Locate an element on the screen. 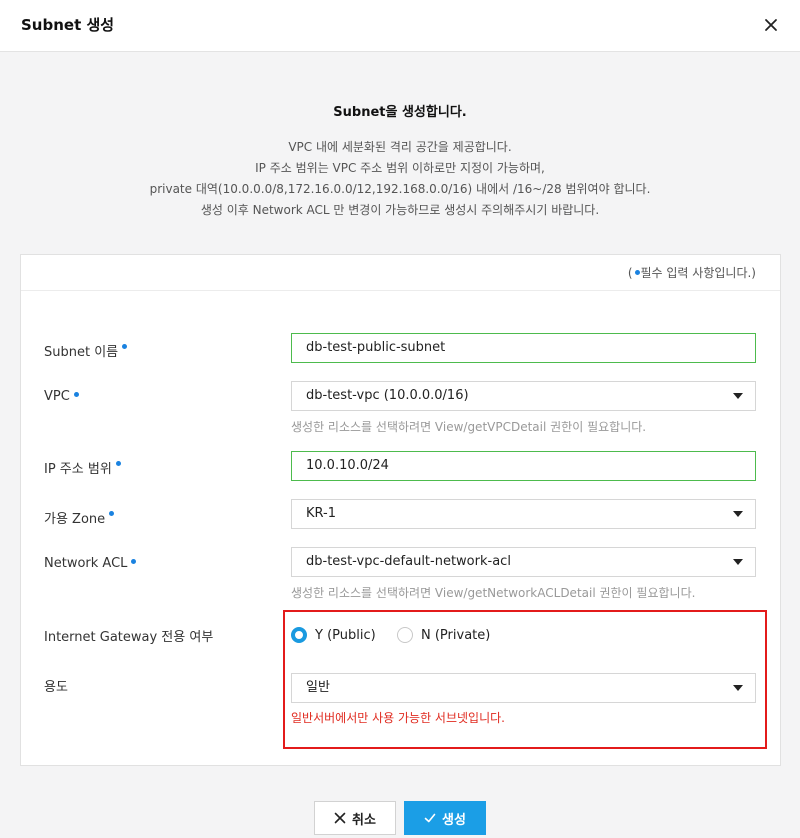  required-note: ( 필수 입력 사항입니다.) is located at coordinates (692, 272).